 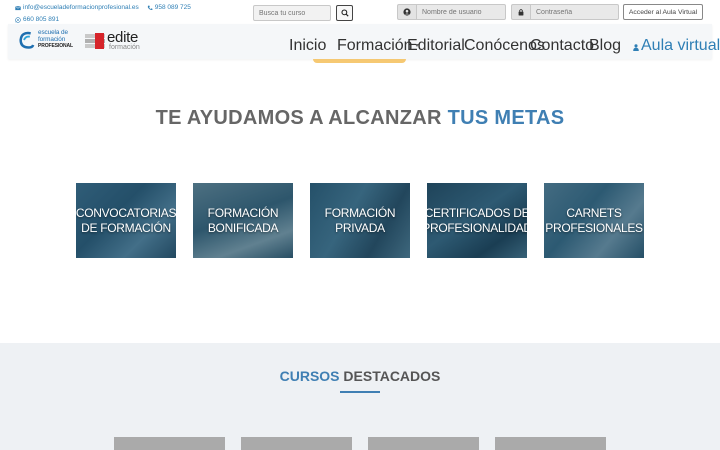 What do you see at coordinates (461, 12) in the screenshot?
I see `username-field` at bounding box center [461, 12].